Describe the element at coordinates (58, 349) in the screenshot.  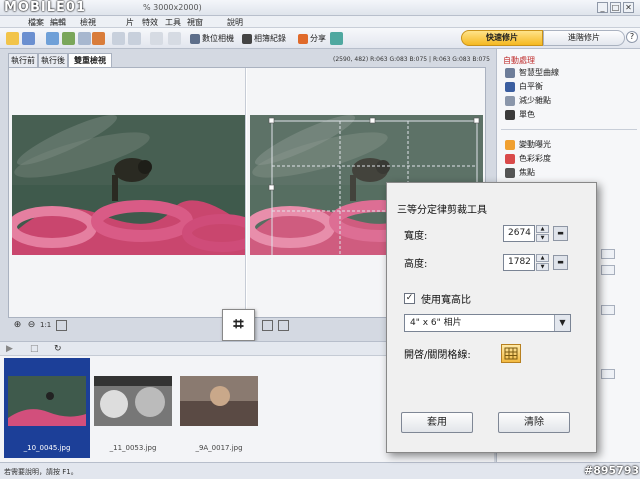
I see `rotate-icon: ↻` at that location.